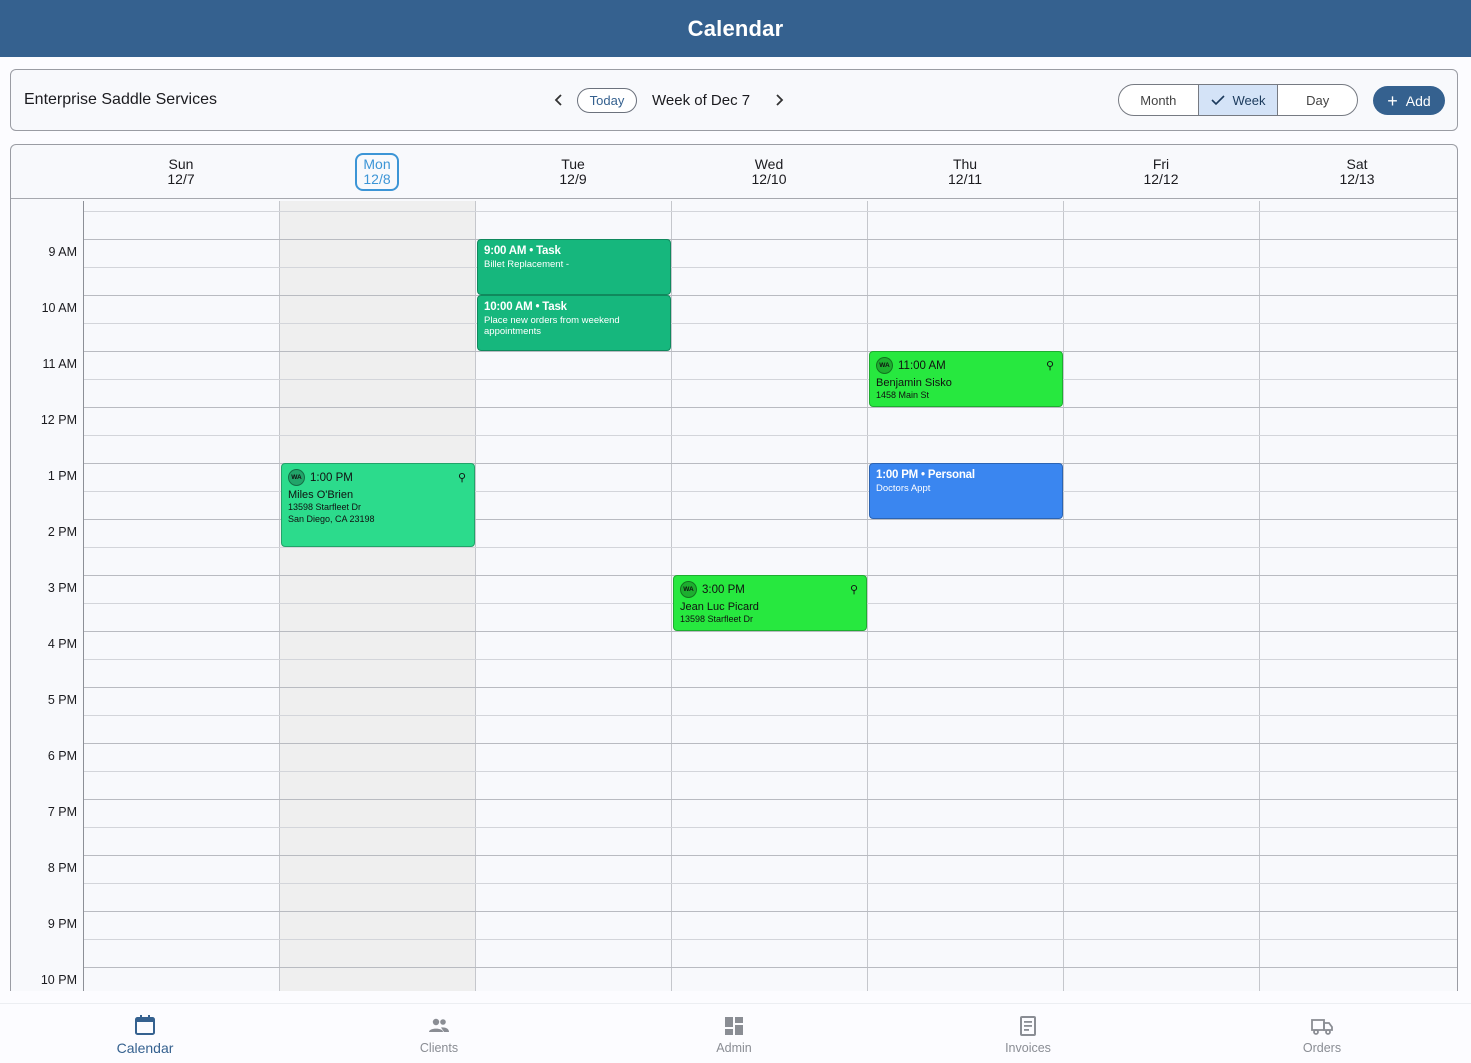 The width and height of the screenshot is (1471, 1063). What do you see at coordinates (1322, 1026) in the screenshot?
I see `truck-icon` at bounding box center [1322, 1026].